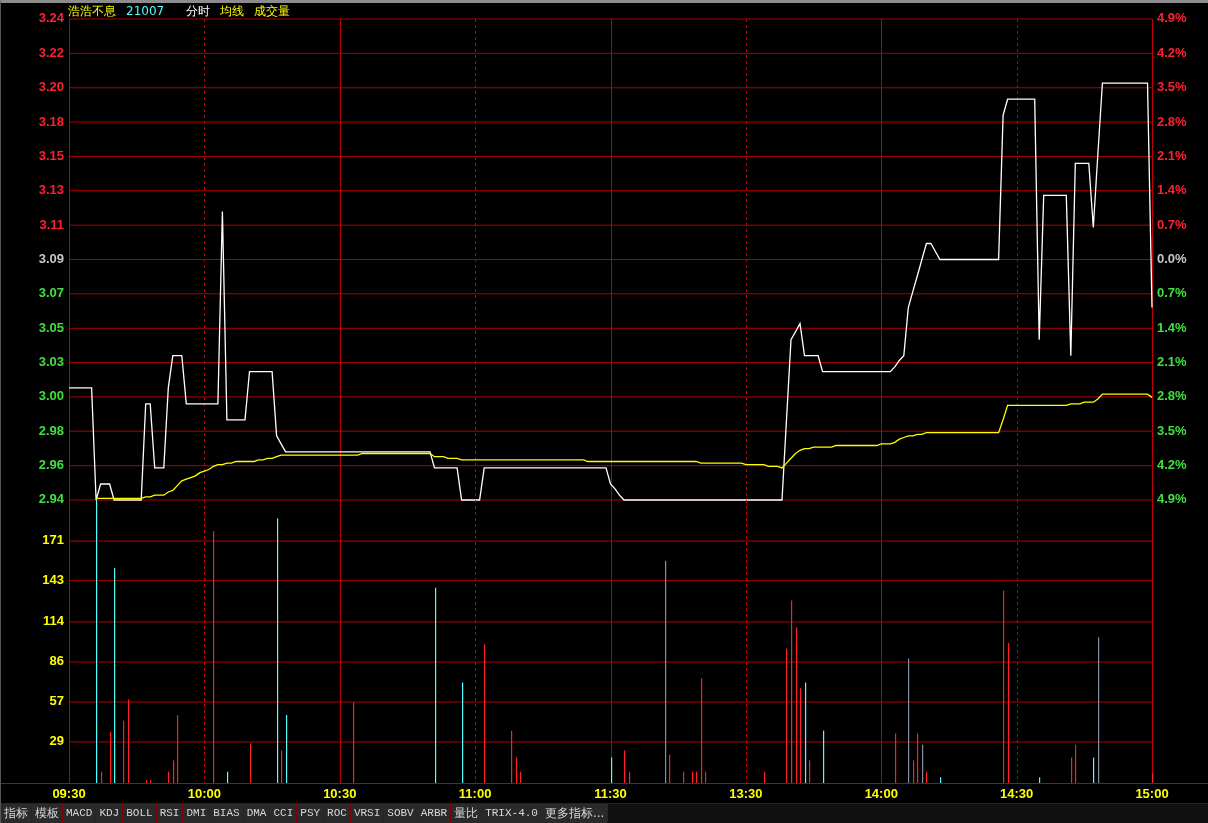  What do you see at coordinates (434, 813) in the screenshot?
I see `indicator-tab: ARBR` at bounding box center [434, 813].